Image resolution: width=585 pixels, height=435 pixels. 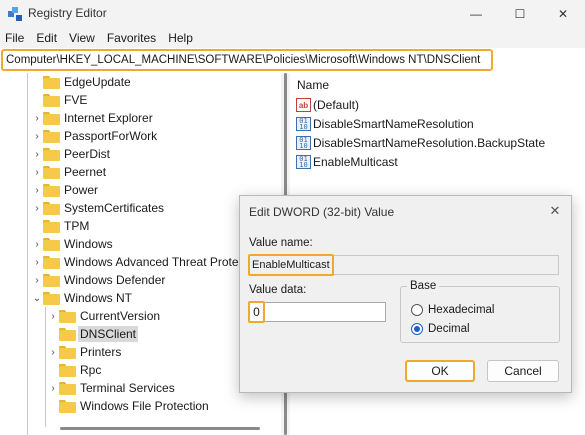 What do you see at coordinates (108, 118) in the screenshot?
I see `tree-item-label: Internet Explorer` at bounding box center [108, 118].